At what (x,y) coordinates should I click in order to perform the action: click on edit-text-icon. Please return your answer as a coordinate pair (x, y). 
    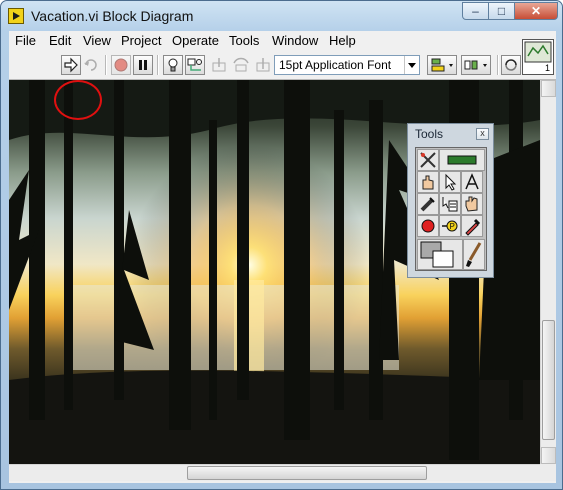
    Looking at the image, I should click on (472, 181).